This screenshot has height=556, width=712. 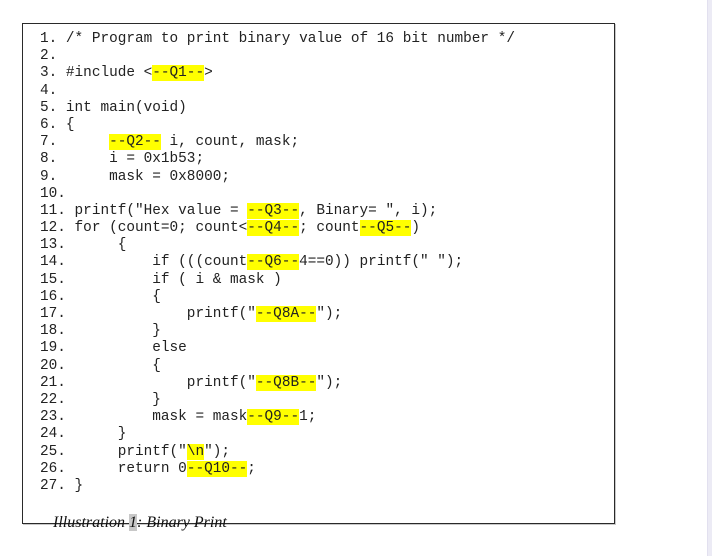 I want to click on code-line: 23. mask = mask--Q9--1;, so click(x=277, y=417).